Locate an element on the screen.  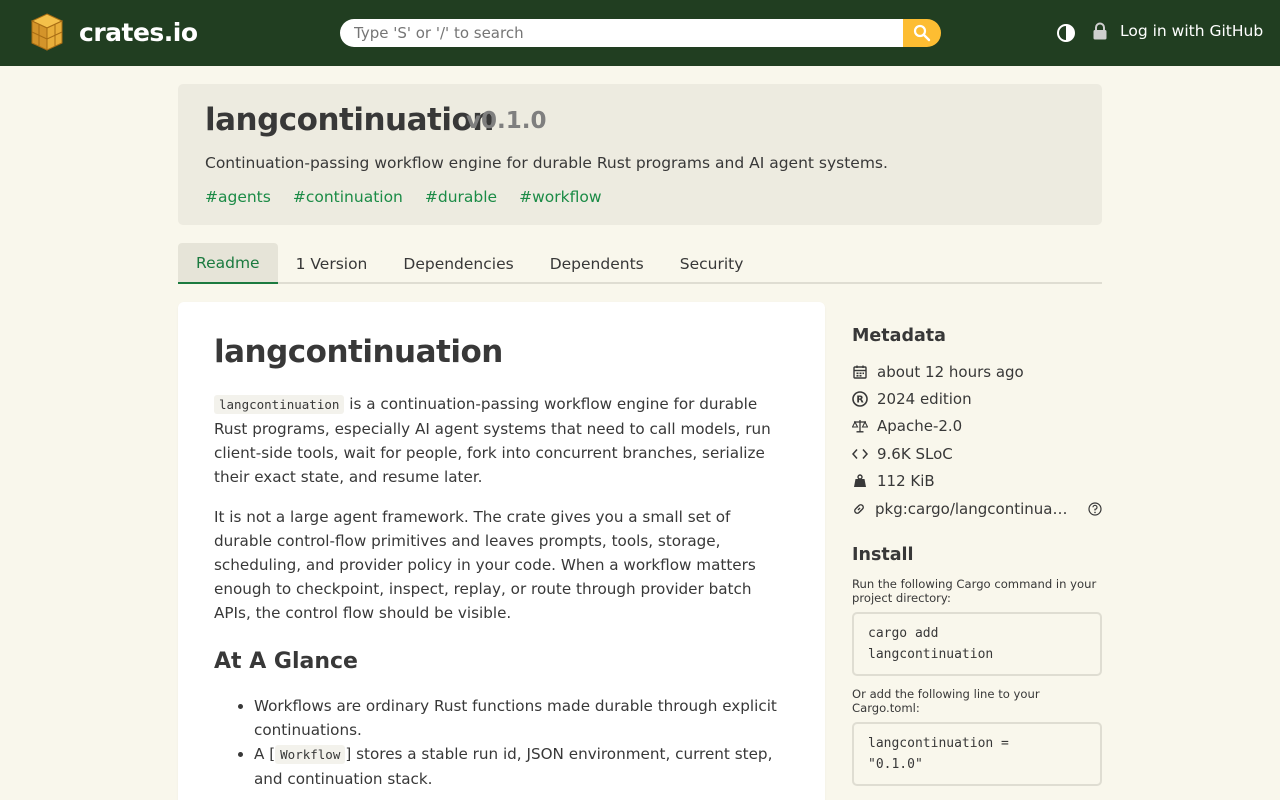
link-icon is located at coordinates (859, 509).